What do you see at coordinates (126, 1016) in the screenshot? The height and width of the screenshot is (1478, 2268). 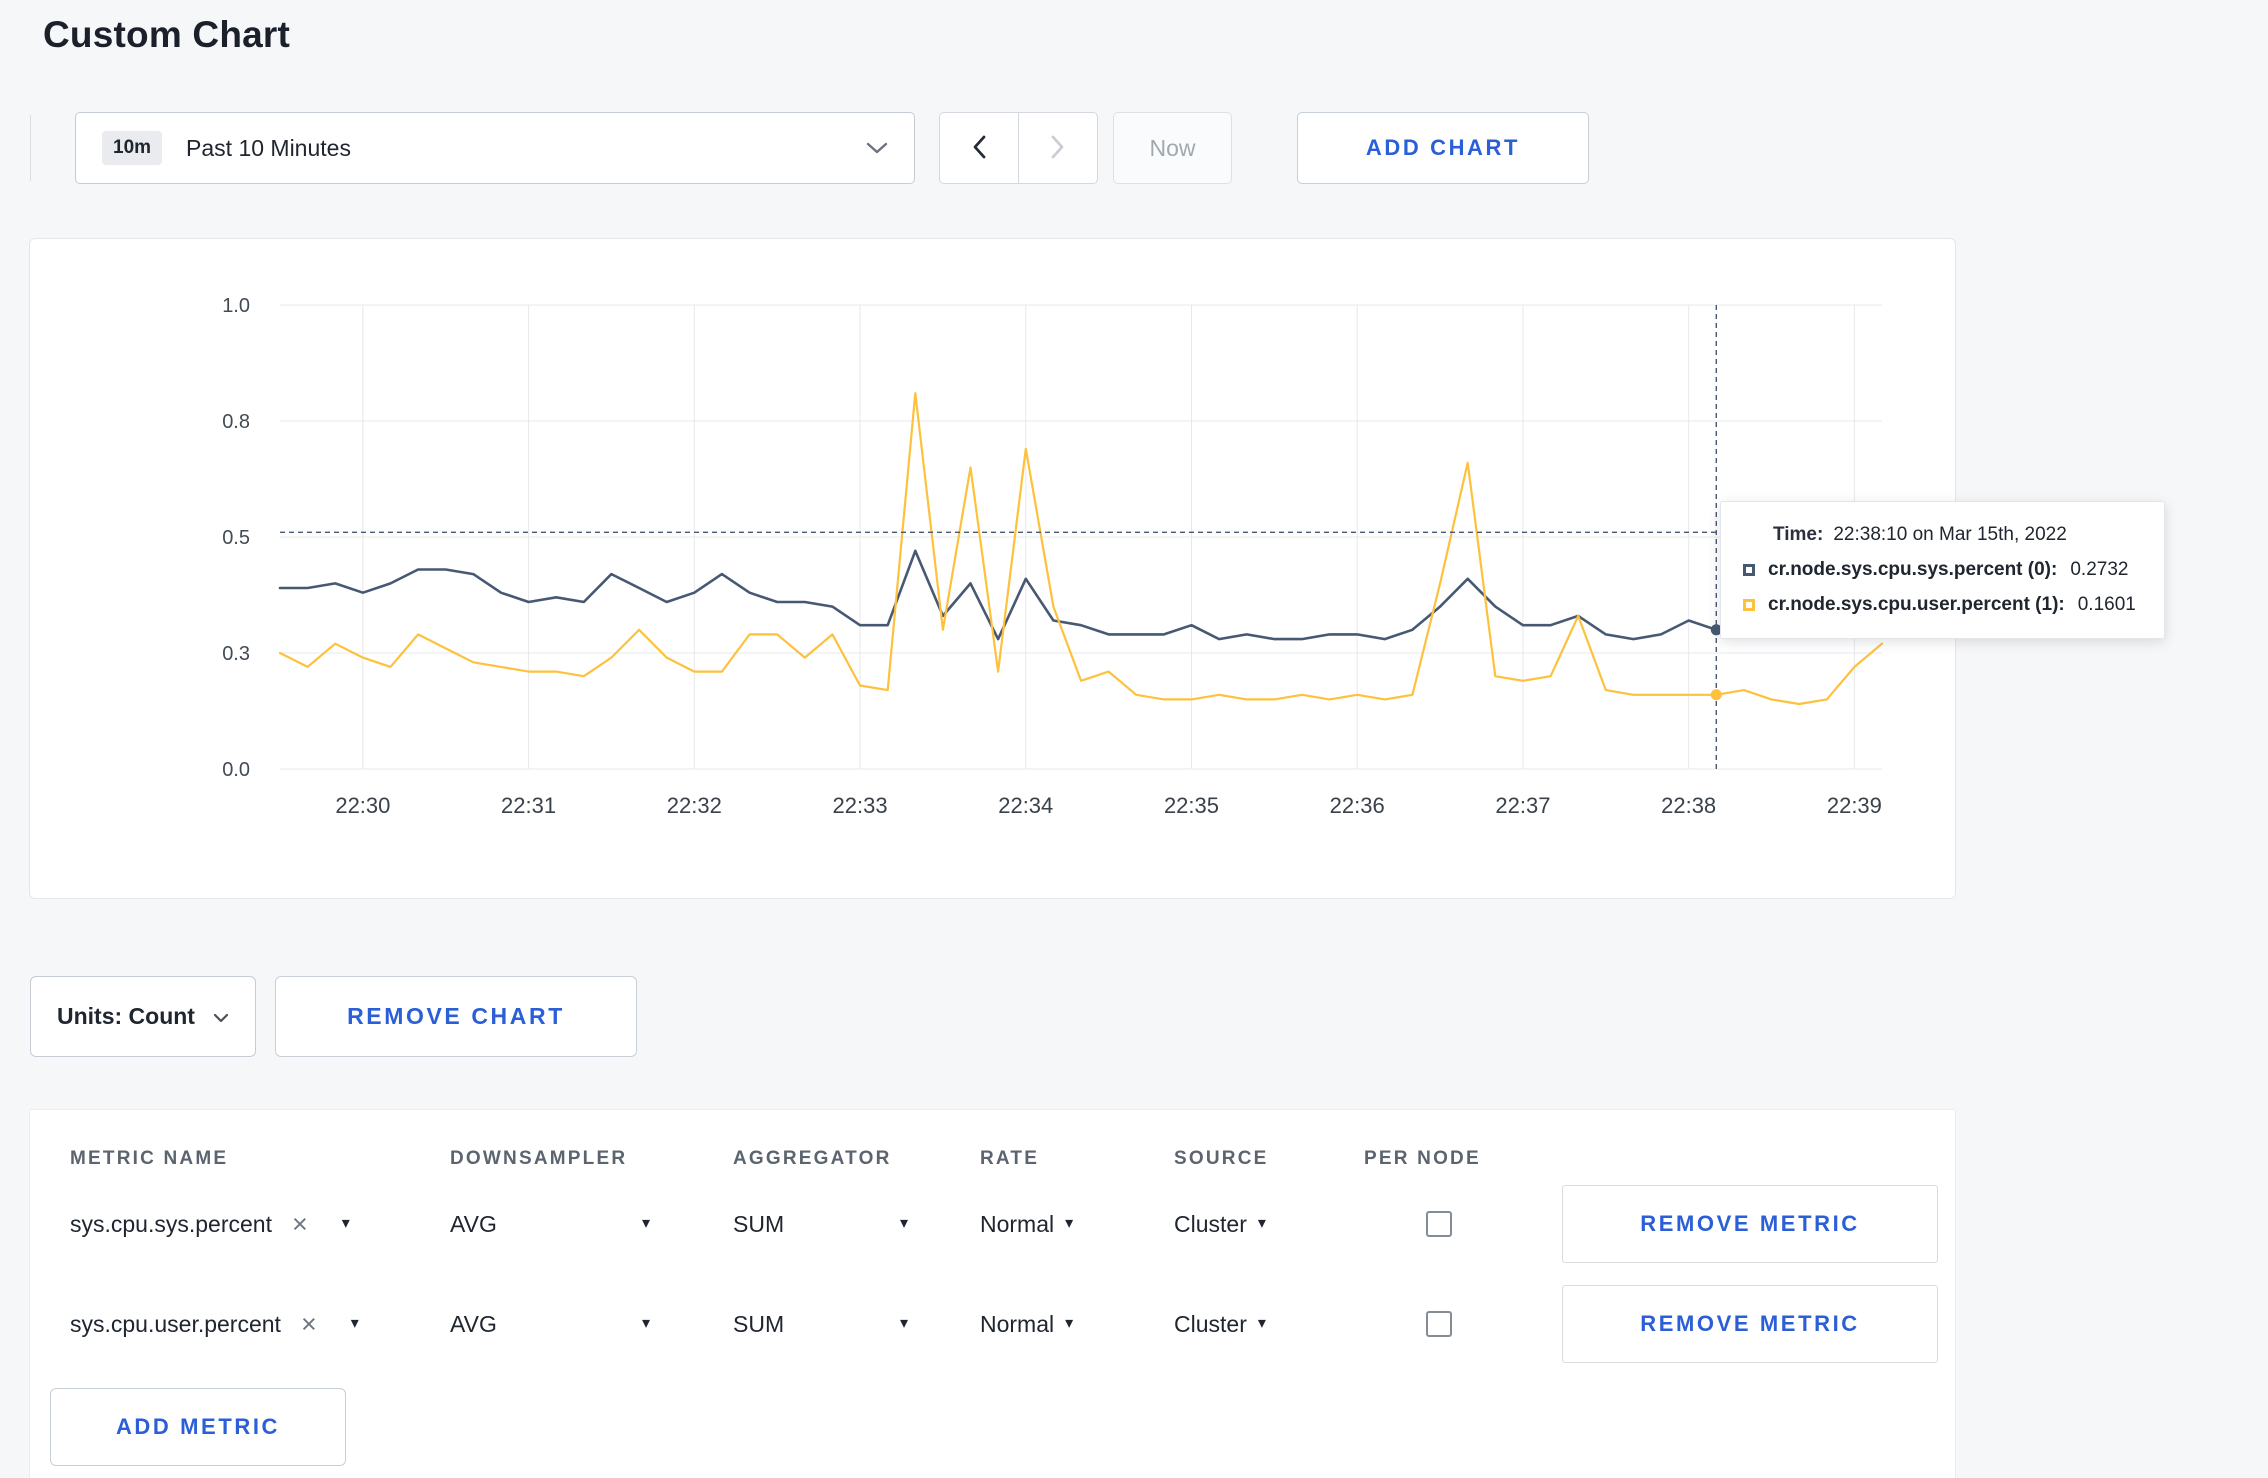 I see `units-label: Units: Count` at bounding box center [126, 1016].